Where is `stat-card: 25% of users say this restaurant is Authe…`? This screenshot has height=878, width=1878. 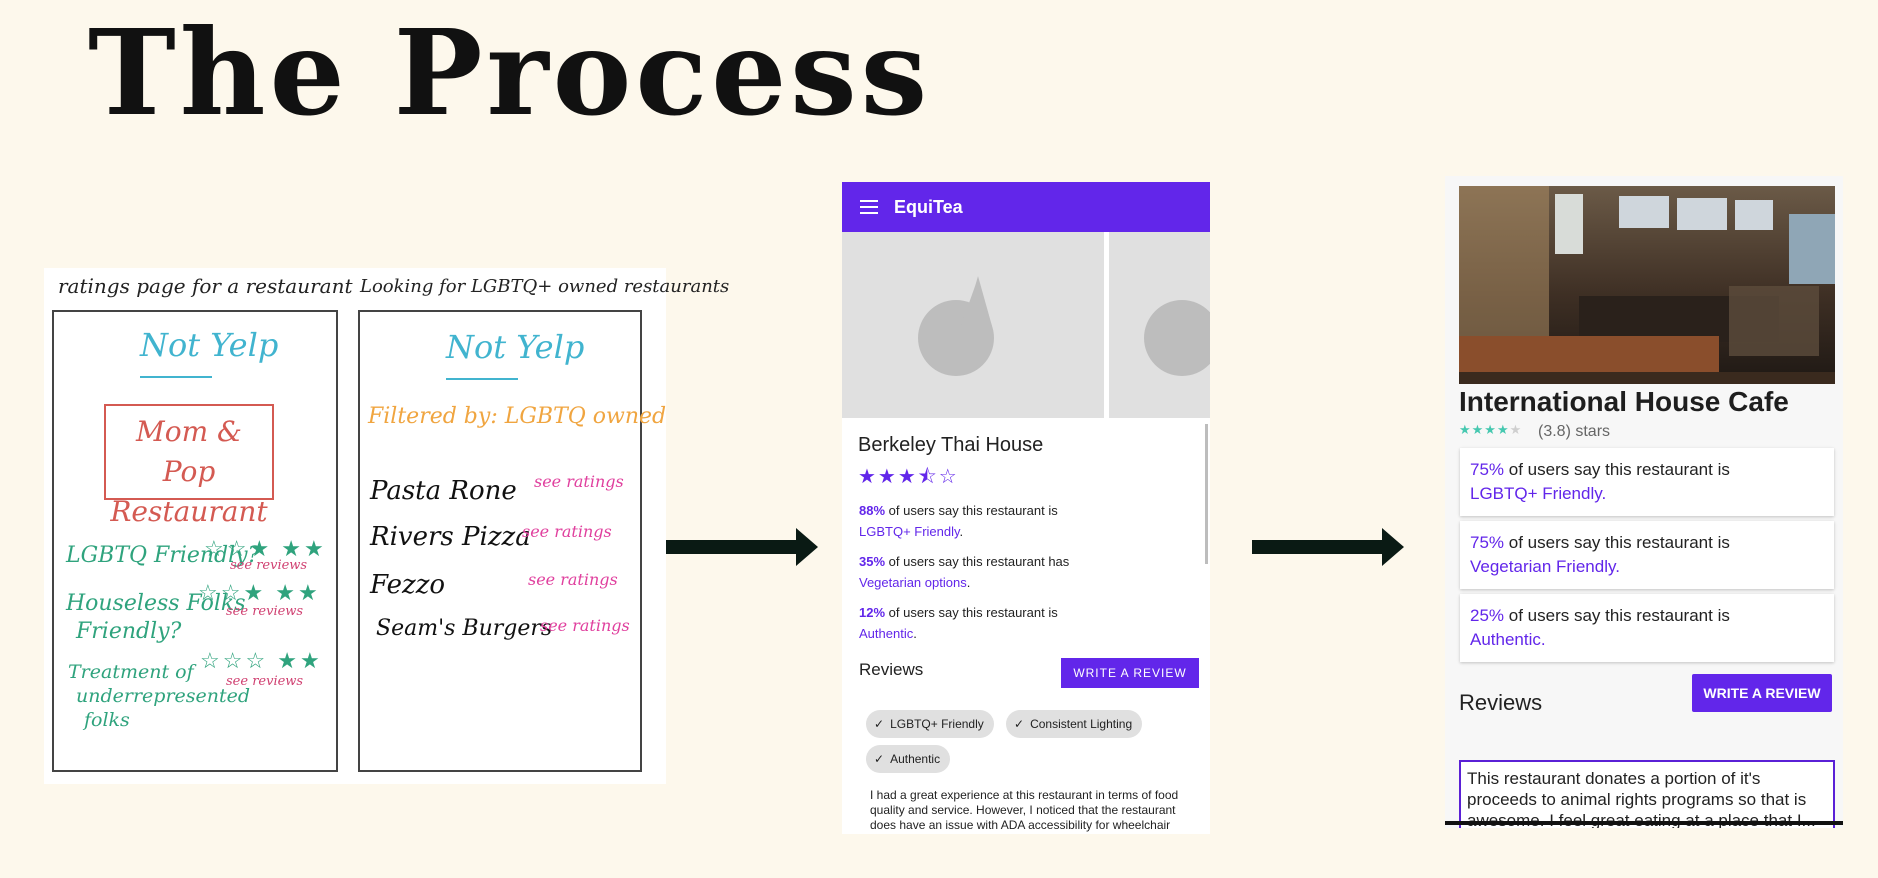 stat-card: 25% of users say this restaurant is Authe… is located at coordinates (1647, 628).